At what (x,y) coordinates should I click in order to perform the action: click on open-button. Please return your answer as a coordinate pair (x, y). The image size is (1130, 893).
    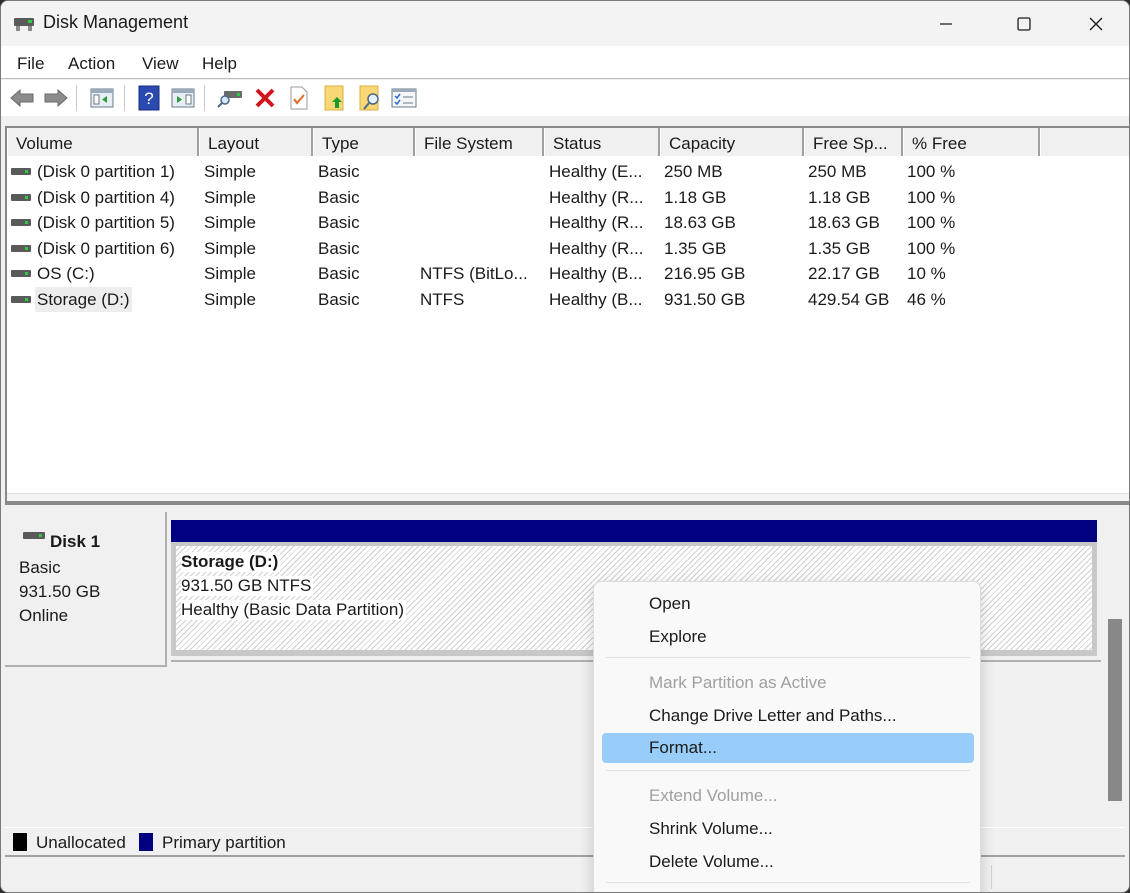
    Looking at the image, I should click on (334, 98).